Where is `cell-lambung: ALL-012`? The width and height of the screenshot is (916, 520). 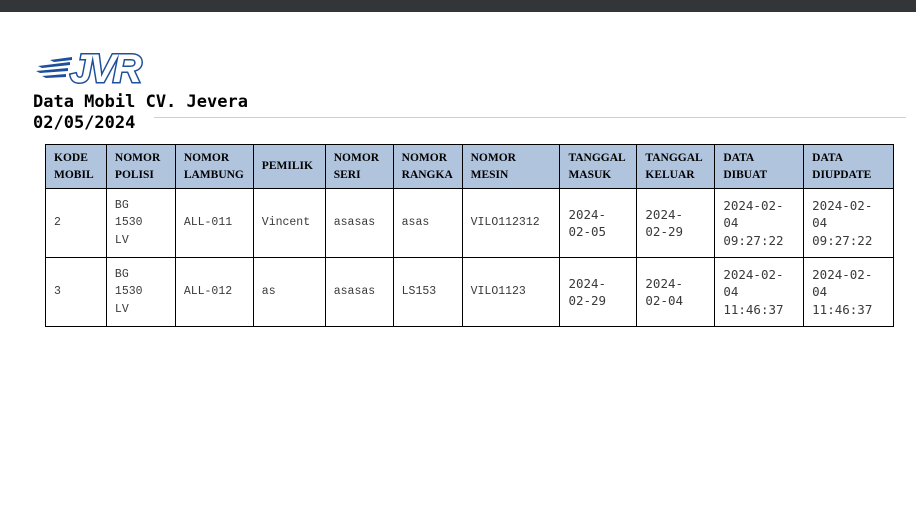 cell-lambung: ALL-012 is located at coordinates (214, 292).